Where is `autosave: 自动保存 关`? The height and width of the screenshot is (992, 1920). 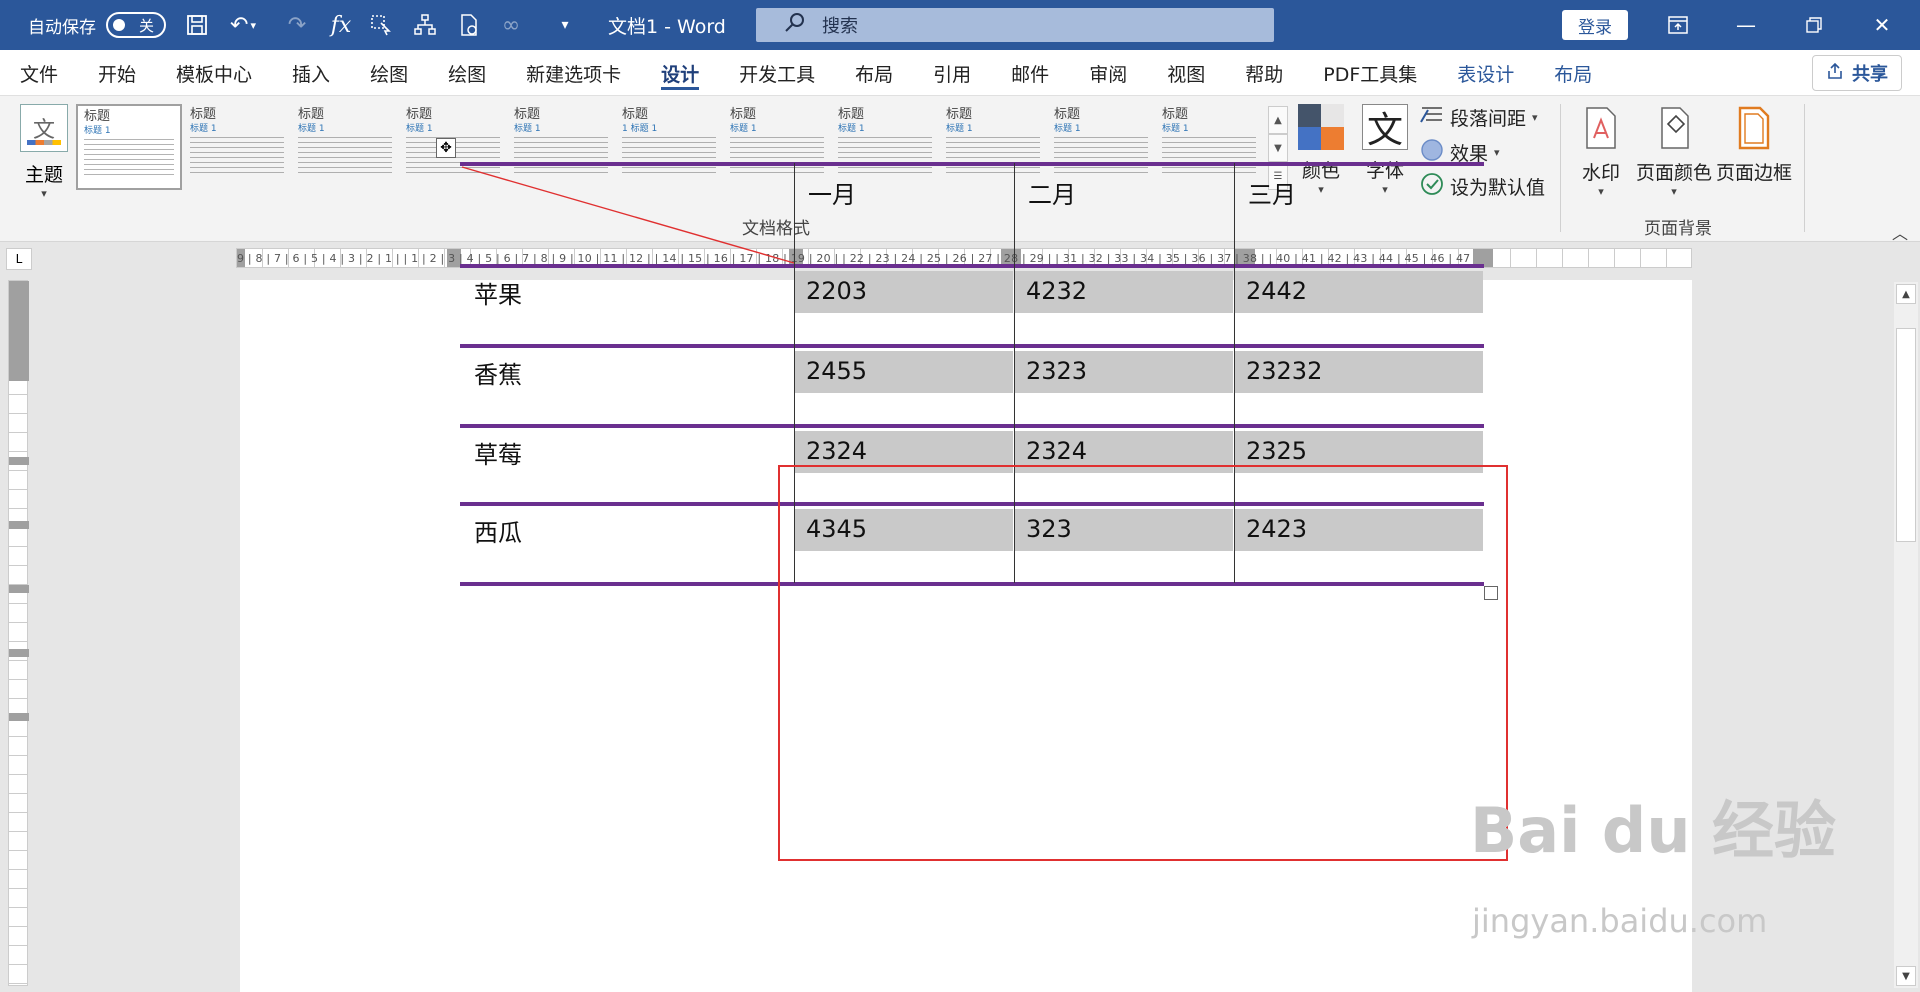 autosave: 自动保存 关 is located at coordinates (97, 25).